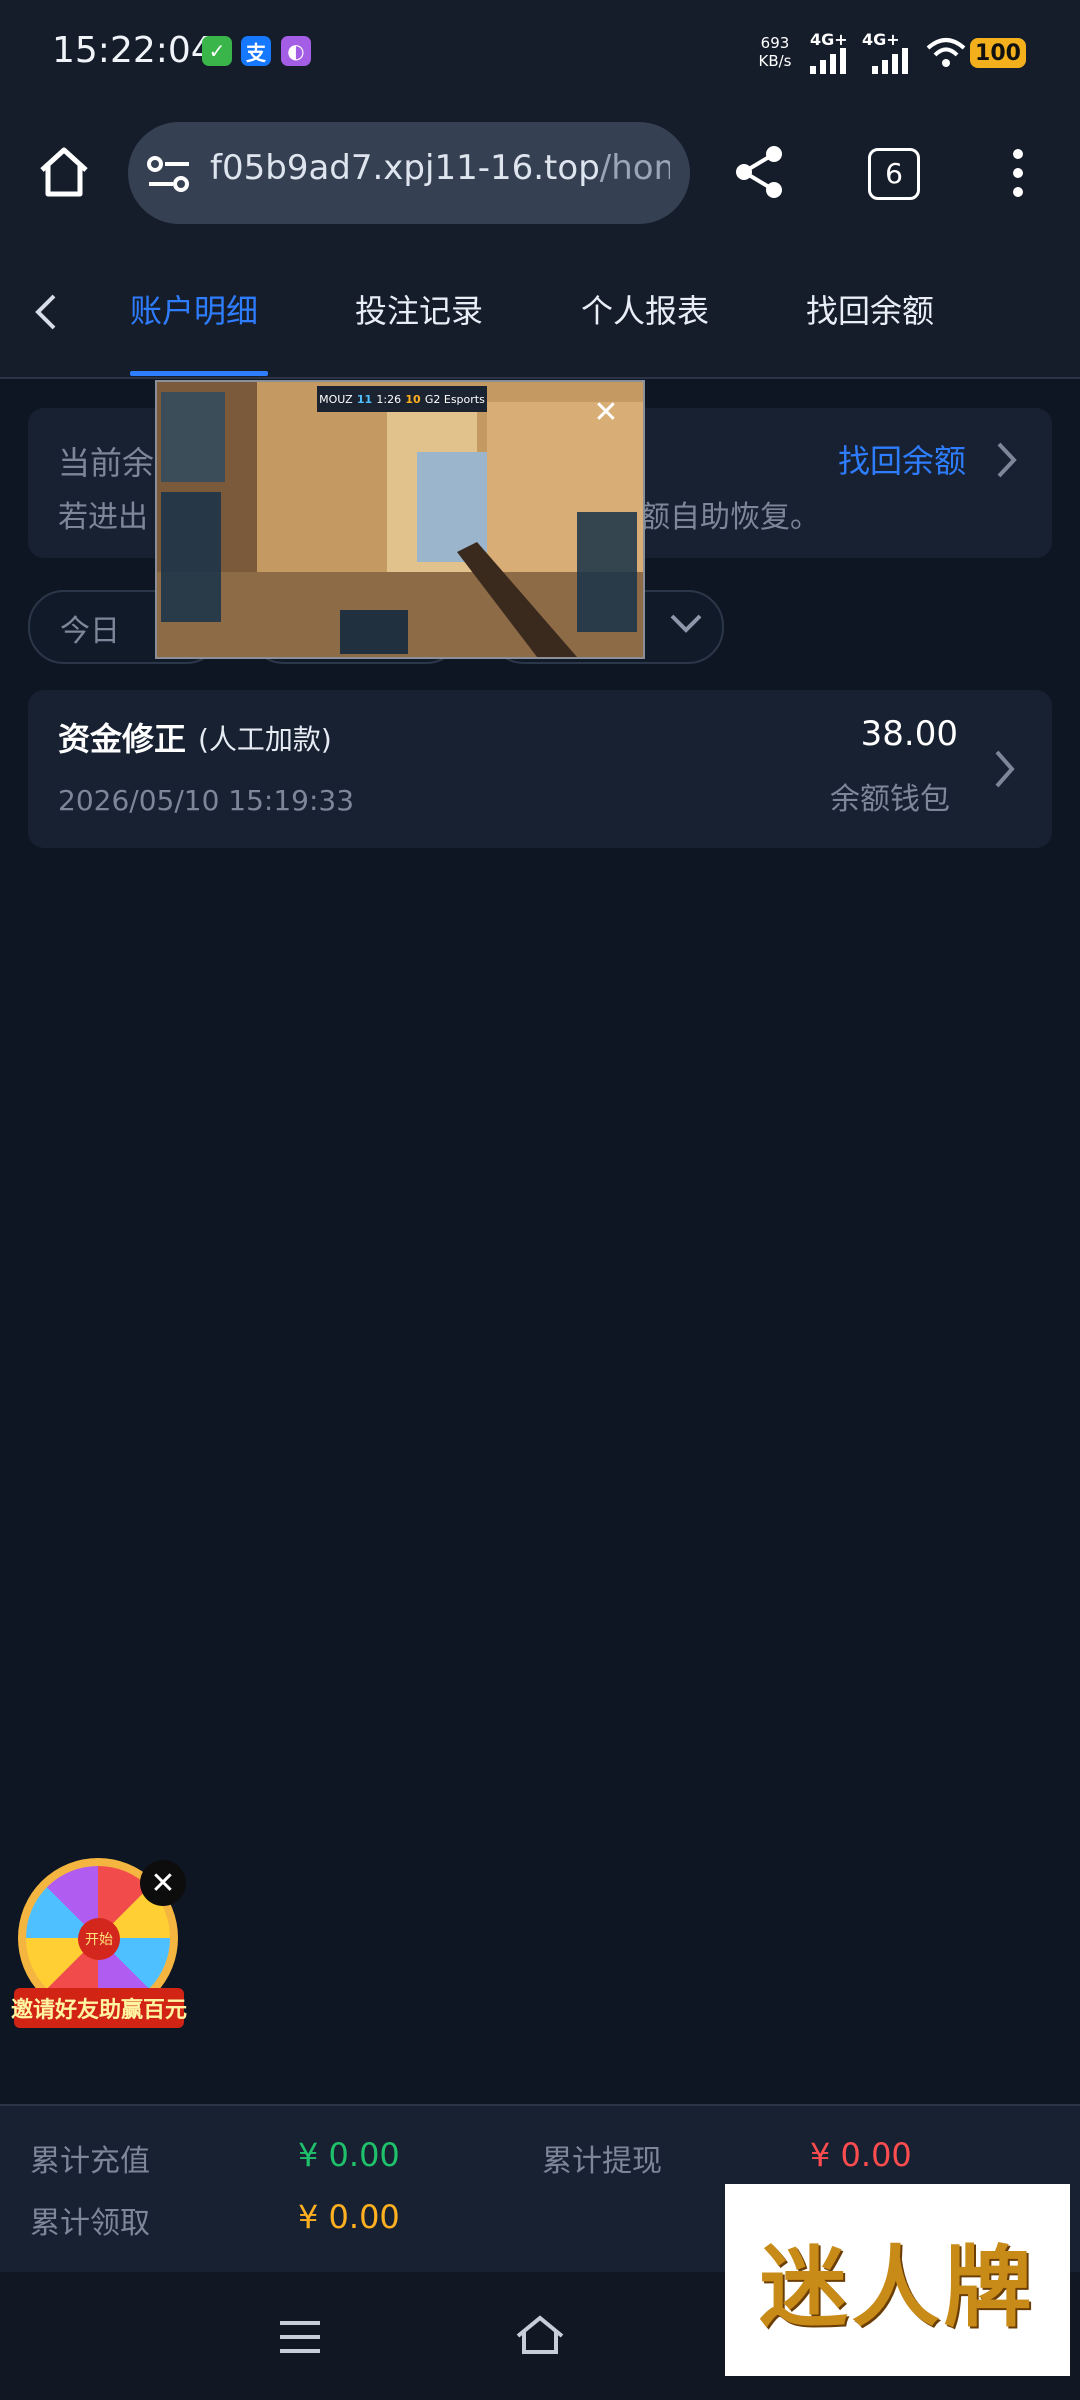  I want to click on transaction-title: 资金修正, so click(122, 739).